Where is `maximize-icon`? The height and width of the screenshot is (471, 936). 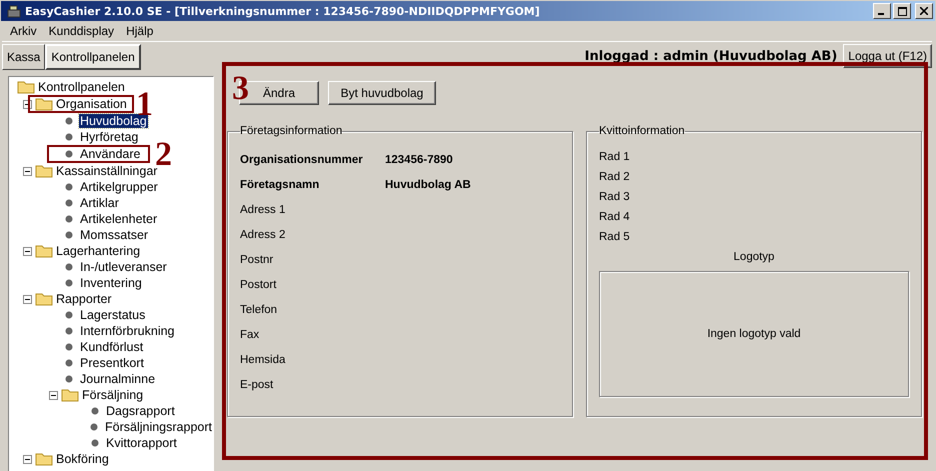
maximize-icon is located at coordinates (902, 11).